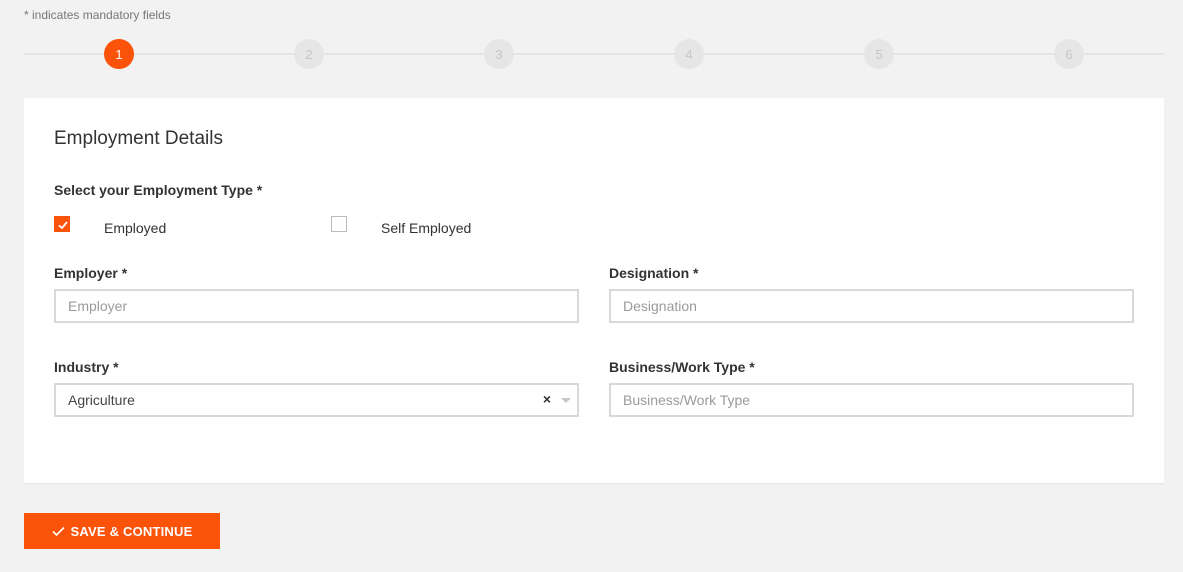 The height and width of the screenshot is (572, 1183). Describe the element at coordinates (97, 15) in the screenshot. I see `mandatory-note: * indicates mandatory fields` at that location.